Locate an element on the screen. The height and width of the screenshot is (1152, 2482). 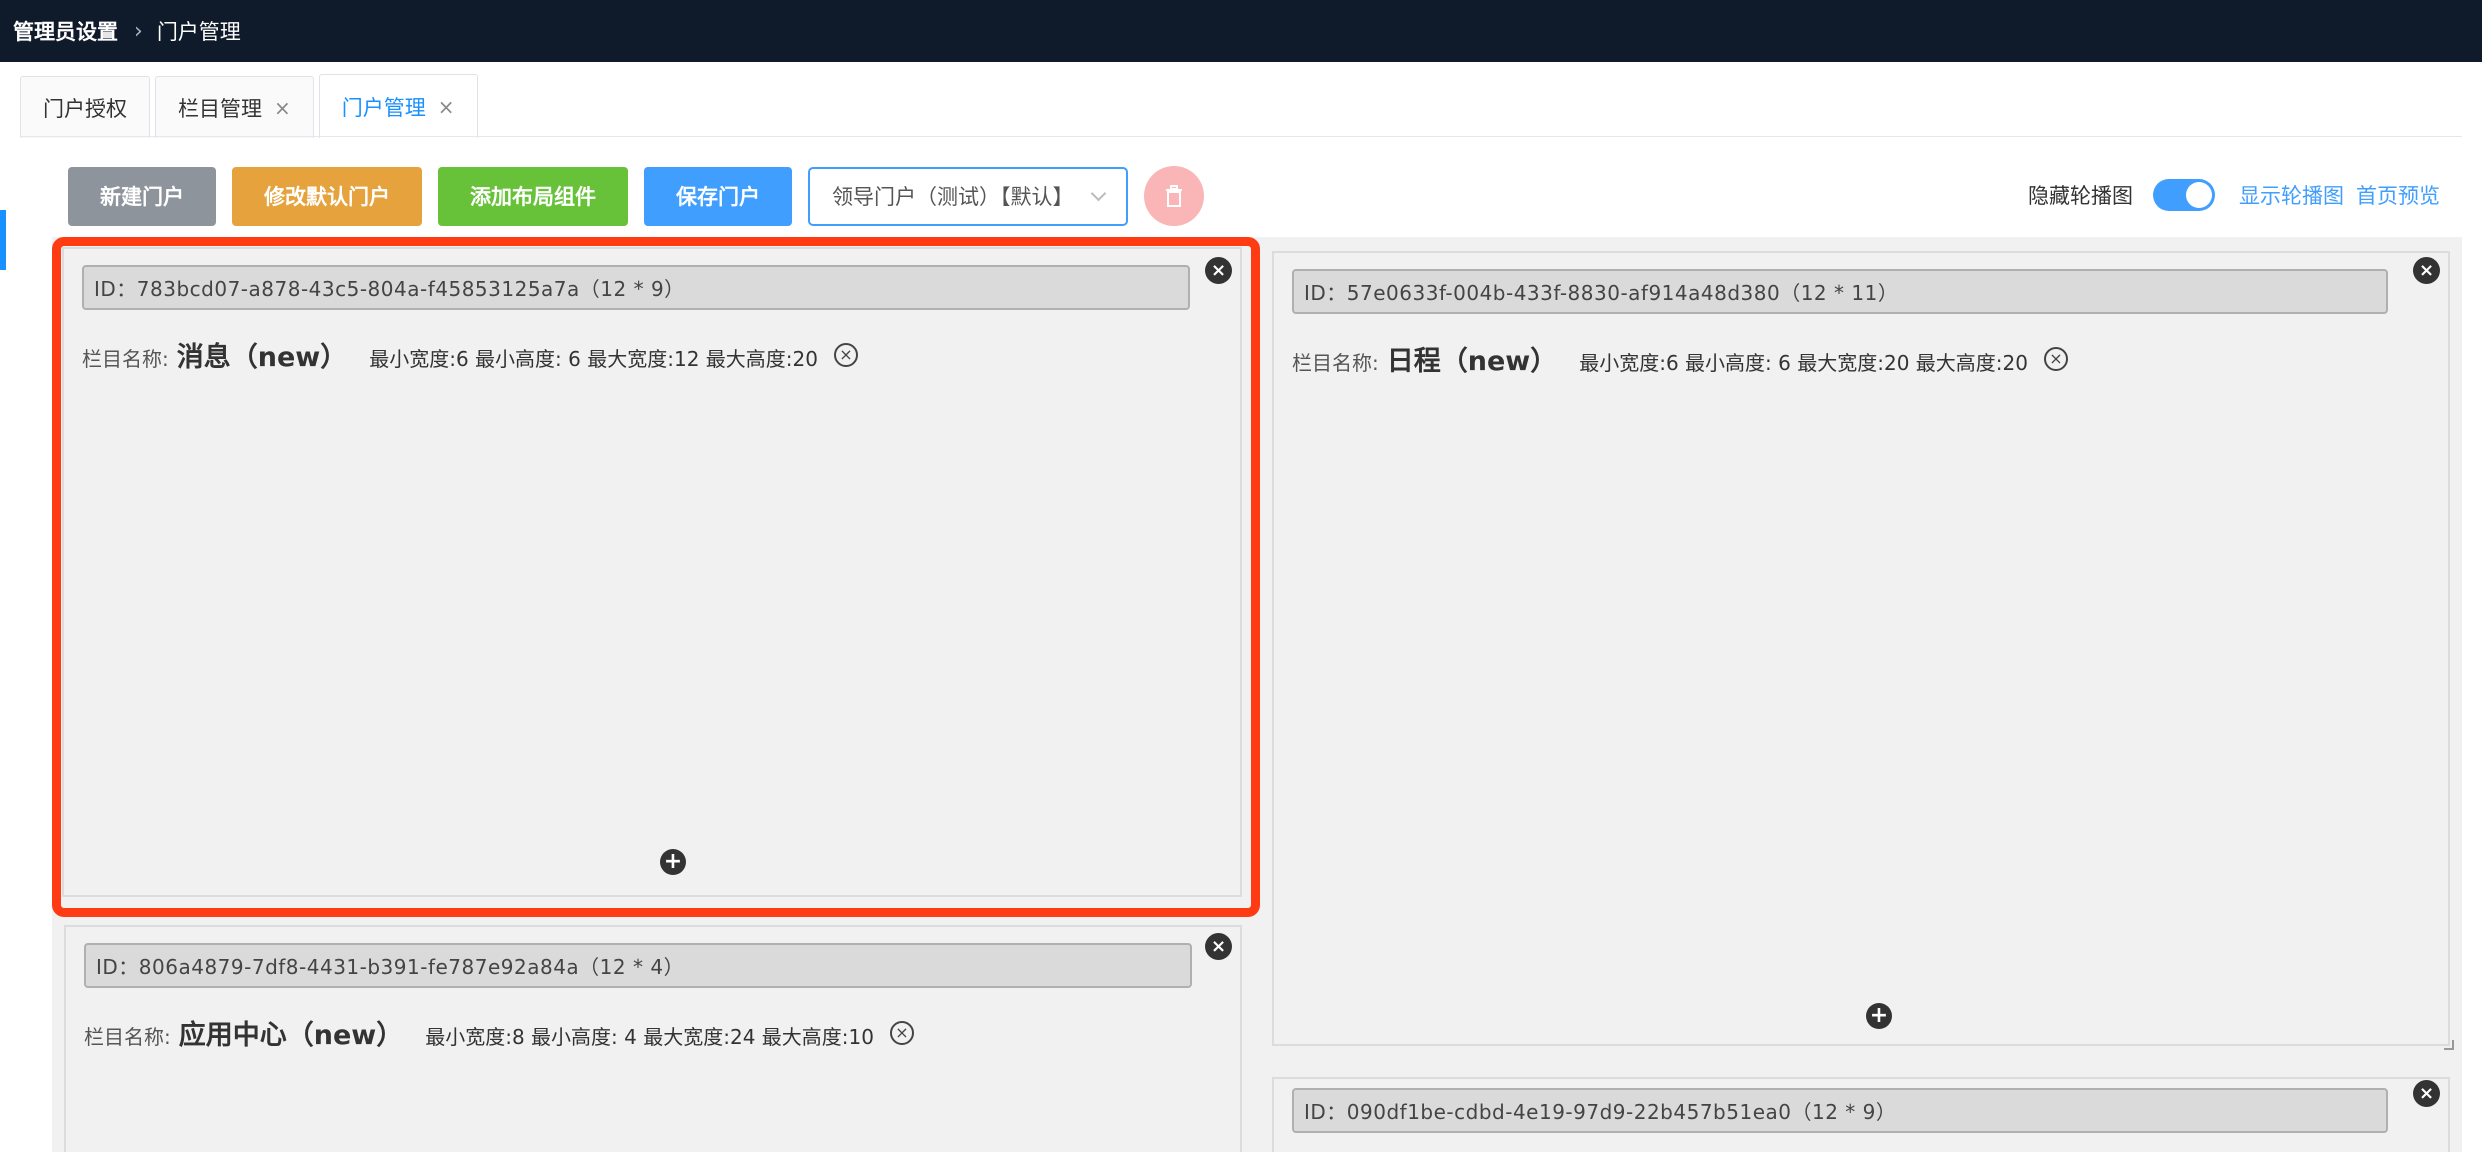
tab-bar: 门户授权 栏目管理 × 门户管理 × is located at coordinates (251, 106).